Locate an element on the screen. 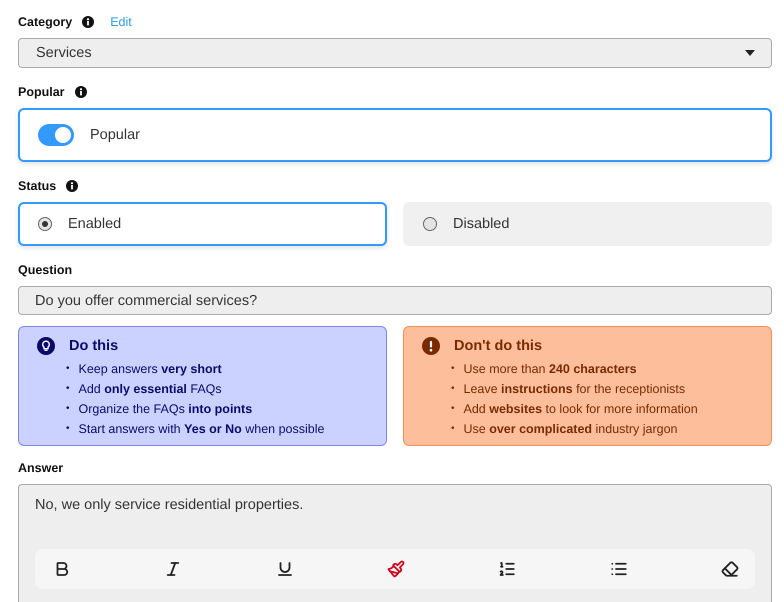  field-label: Status is located at coordinates (37, 186).